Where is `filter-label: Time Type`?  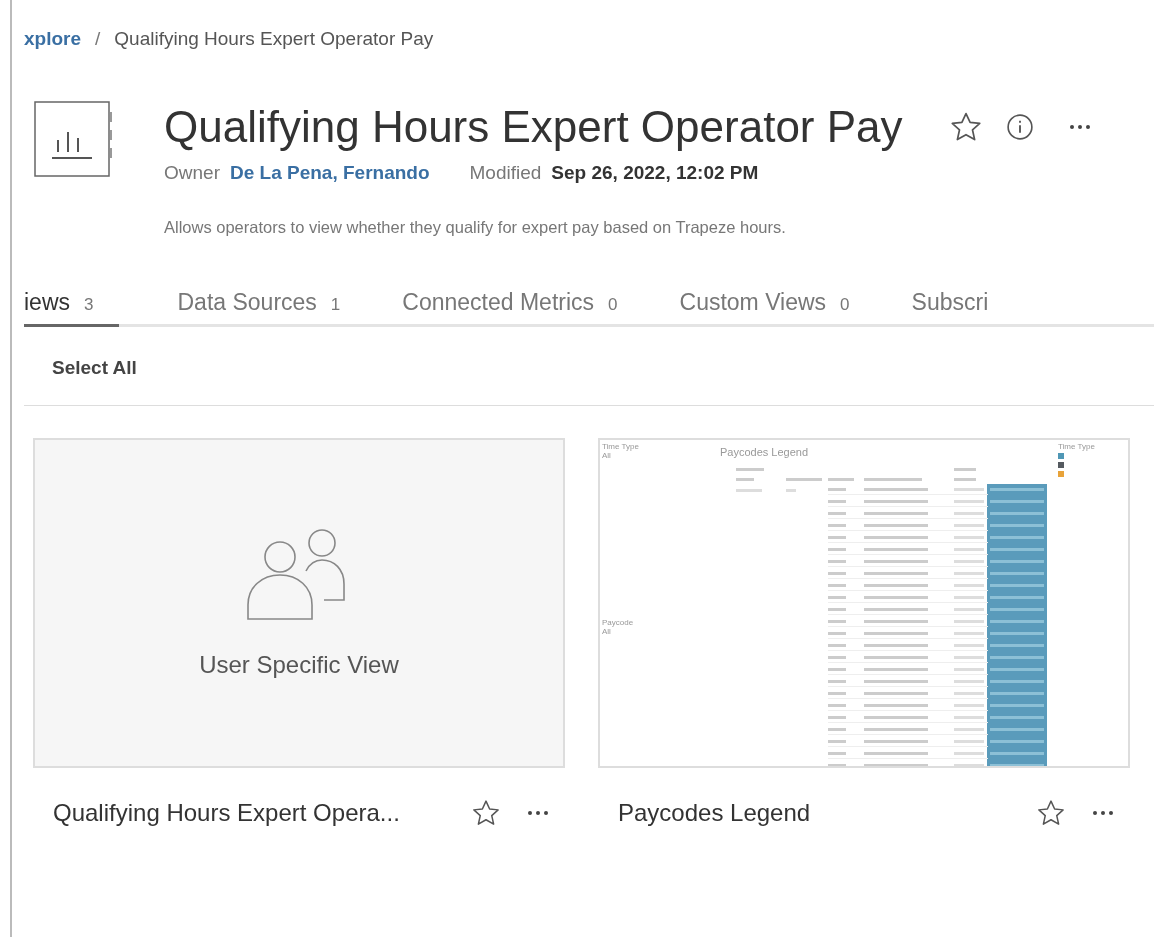
filter-label: Time Type is located at coordinates (620, 446).